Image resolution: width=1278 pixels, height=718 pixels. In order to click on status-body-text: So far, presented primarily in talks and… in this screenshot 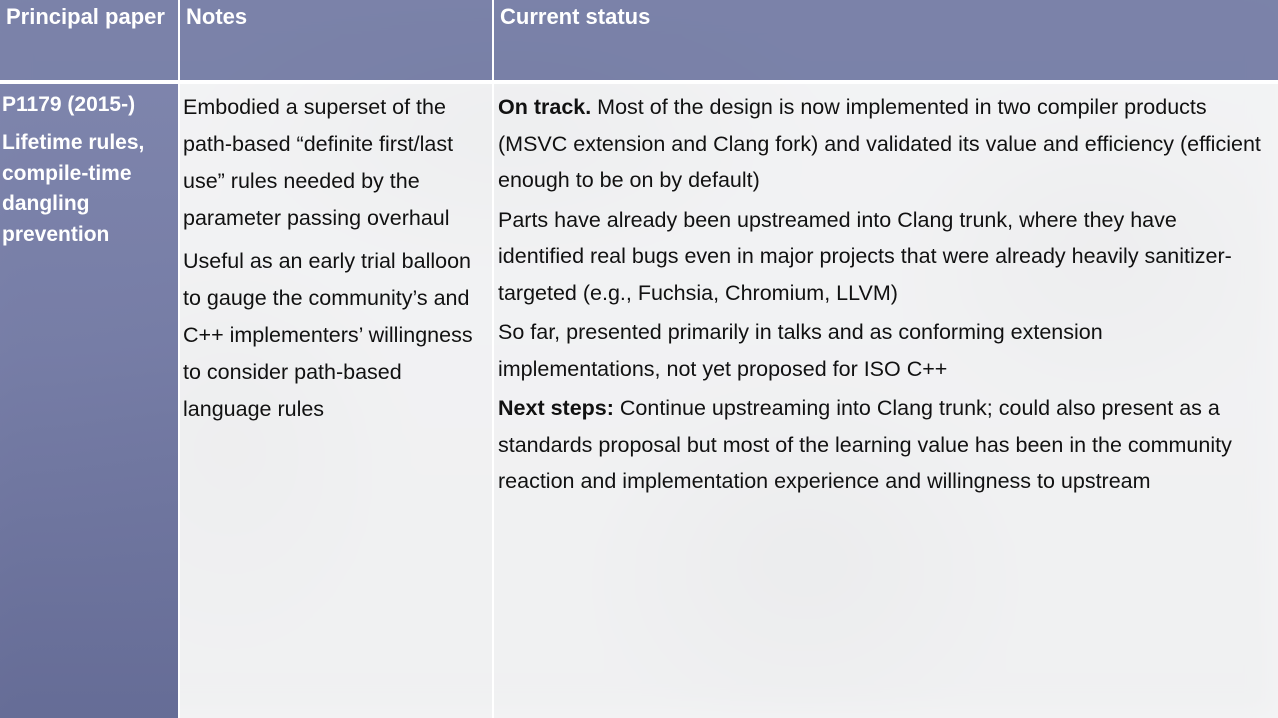, I will do `click(800, 350)`.